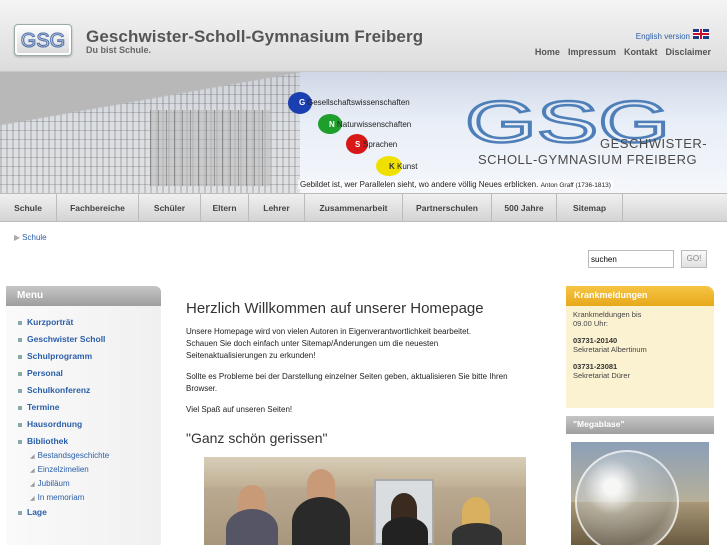 The image size is (727, 545). What do you see at coordinates (595, 340) in the screenshot?
I see `phone-albertinum: 03731-20140` at bounding box center [595, 340].